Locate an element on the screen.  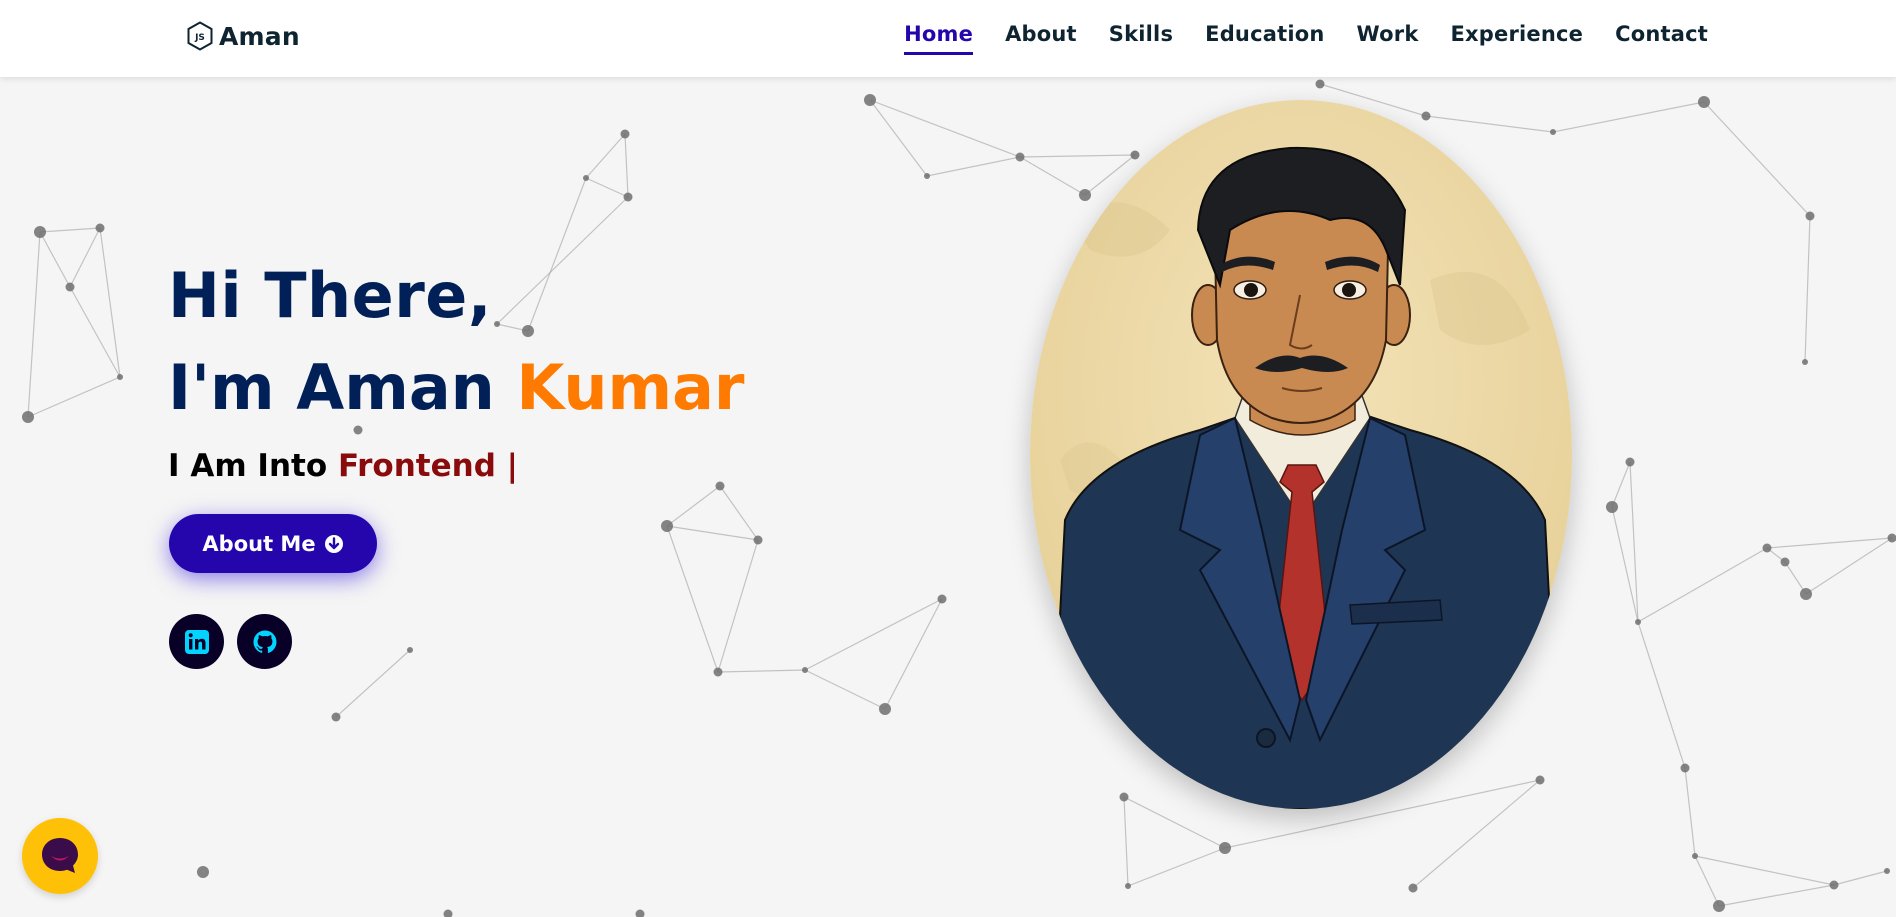
logo-link: JS Aman is located at coordinates (243, 36).